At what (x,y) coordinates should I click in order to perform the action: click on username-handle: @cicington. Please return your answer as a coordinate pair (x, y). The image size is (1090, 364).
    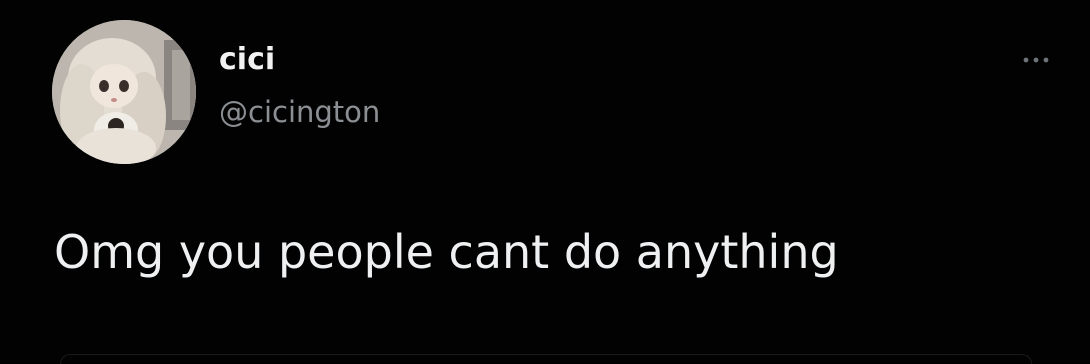
    Looking at the image, I should click on (299, 112).